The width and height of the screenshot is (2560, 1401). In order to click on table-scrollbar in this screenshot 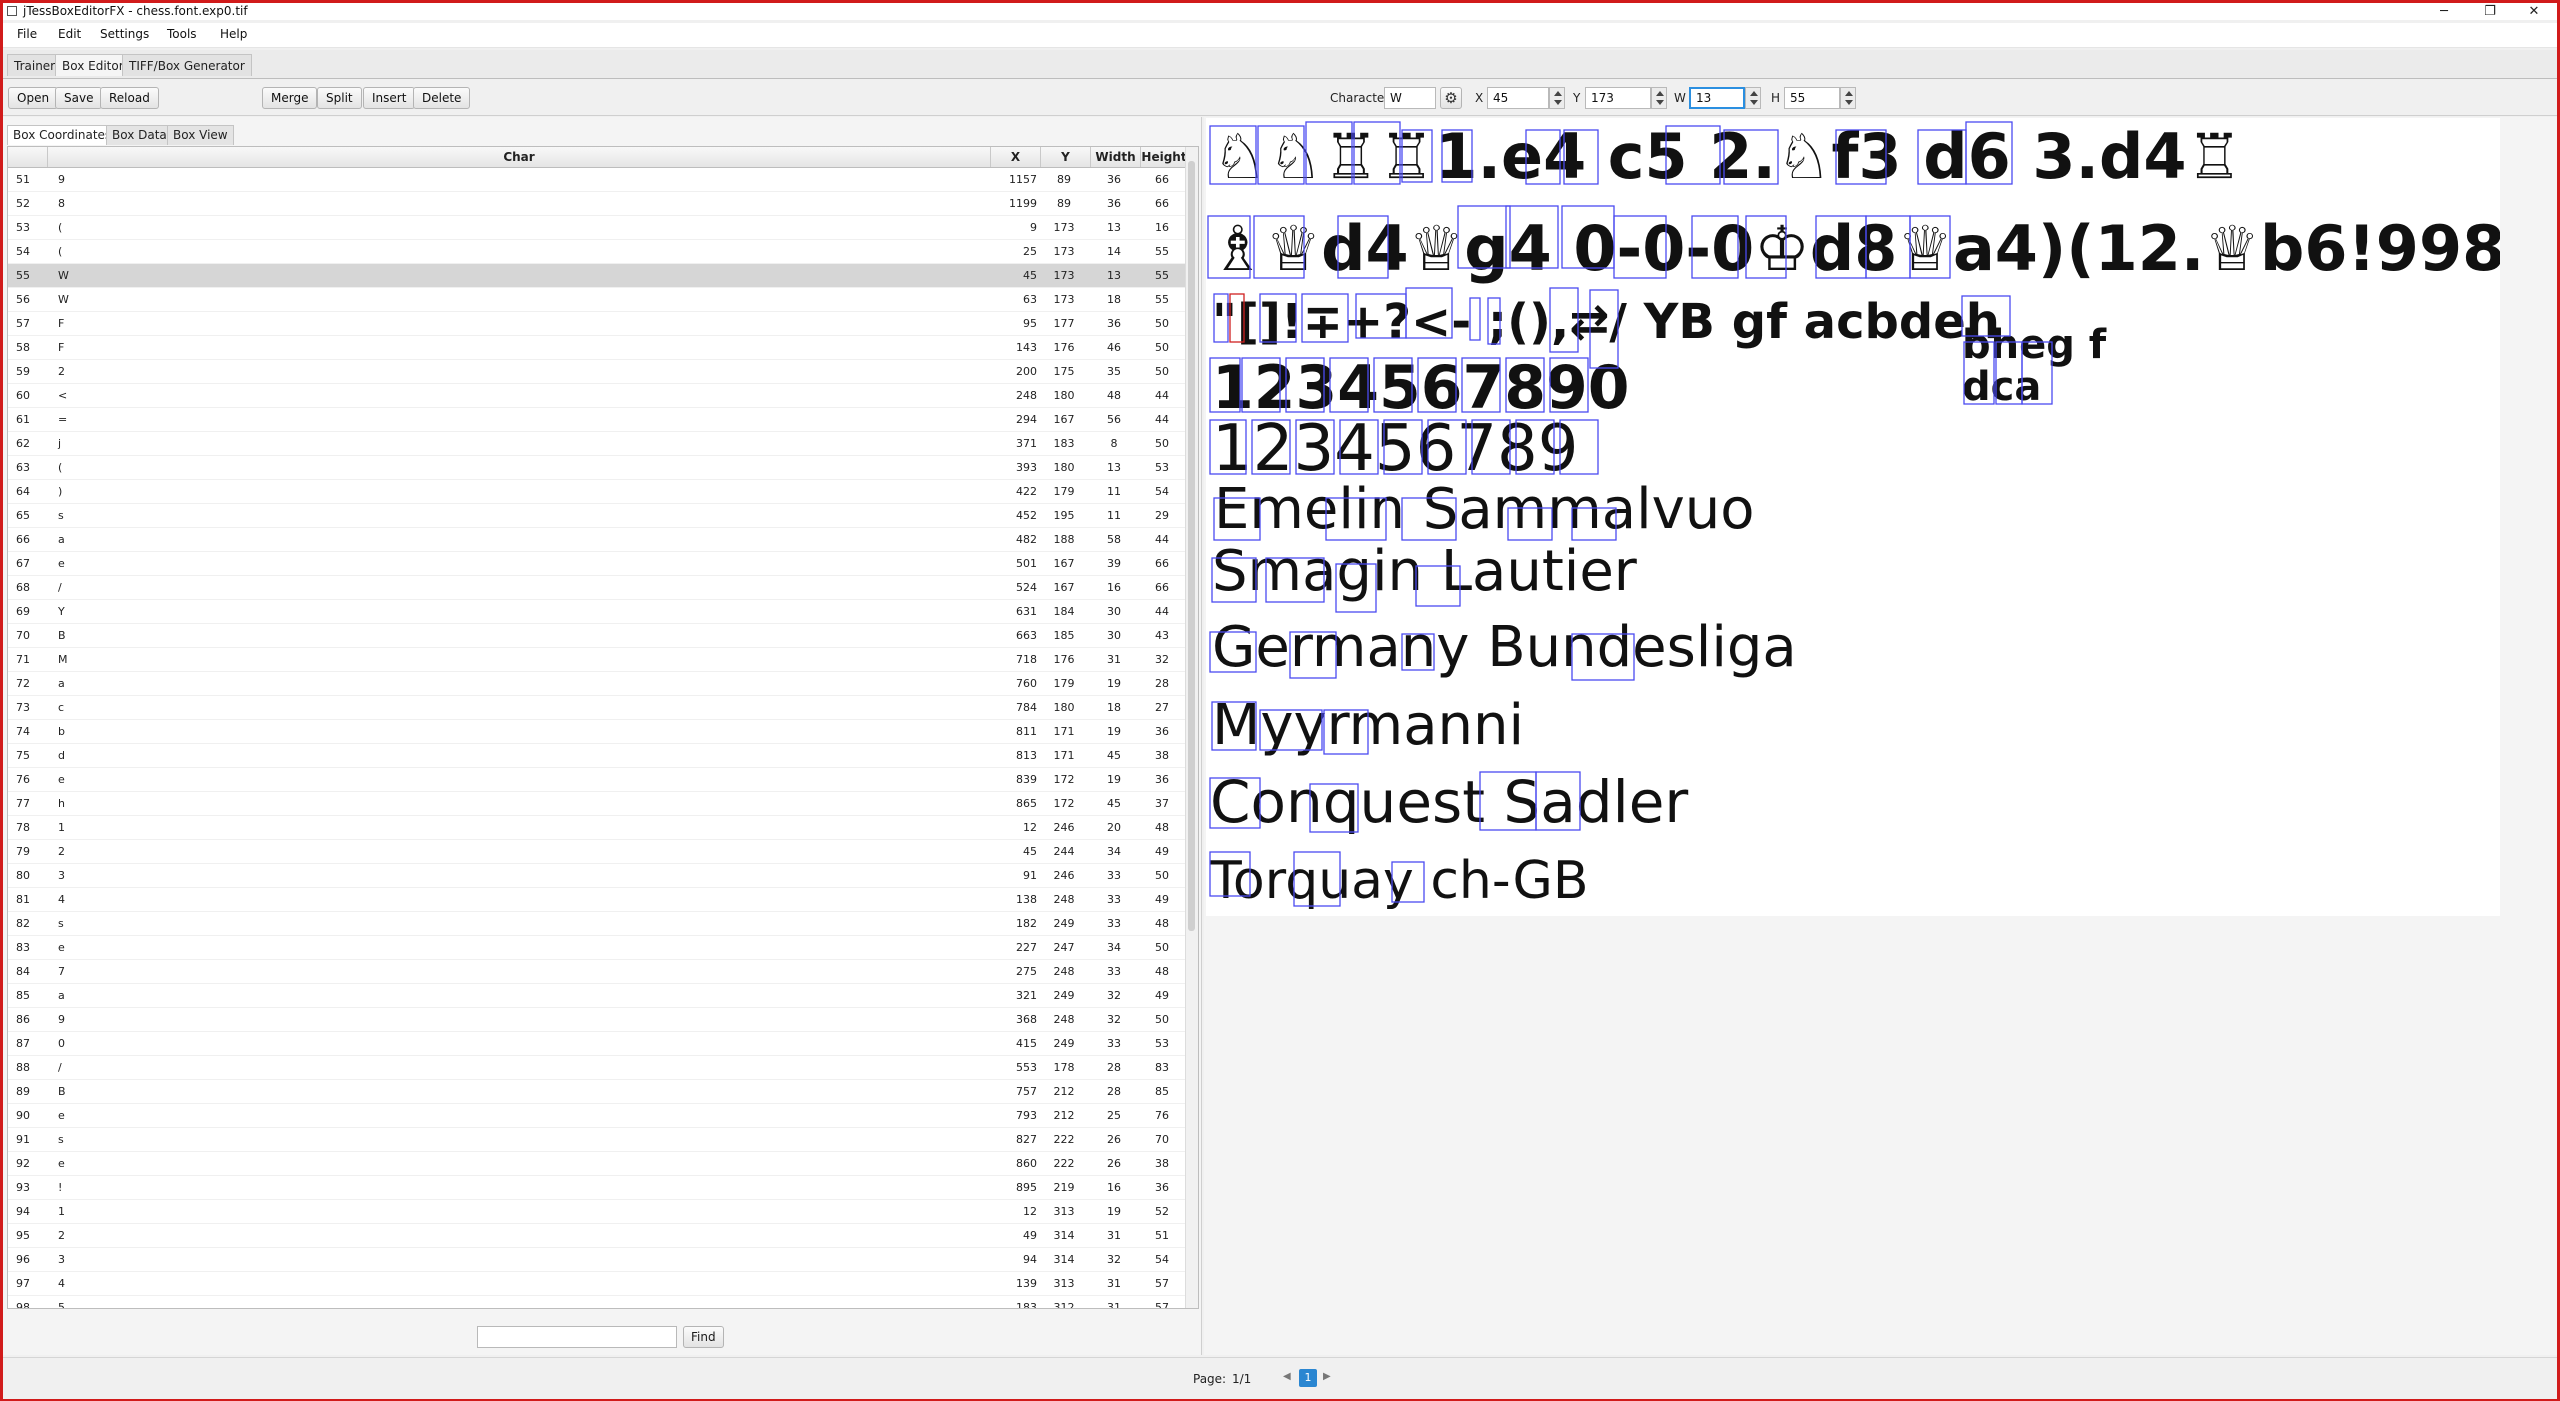, I will do `click(1191, 727)`.